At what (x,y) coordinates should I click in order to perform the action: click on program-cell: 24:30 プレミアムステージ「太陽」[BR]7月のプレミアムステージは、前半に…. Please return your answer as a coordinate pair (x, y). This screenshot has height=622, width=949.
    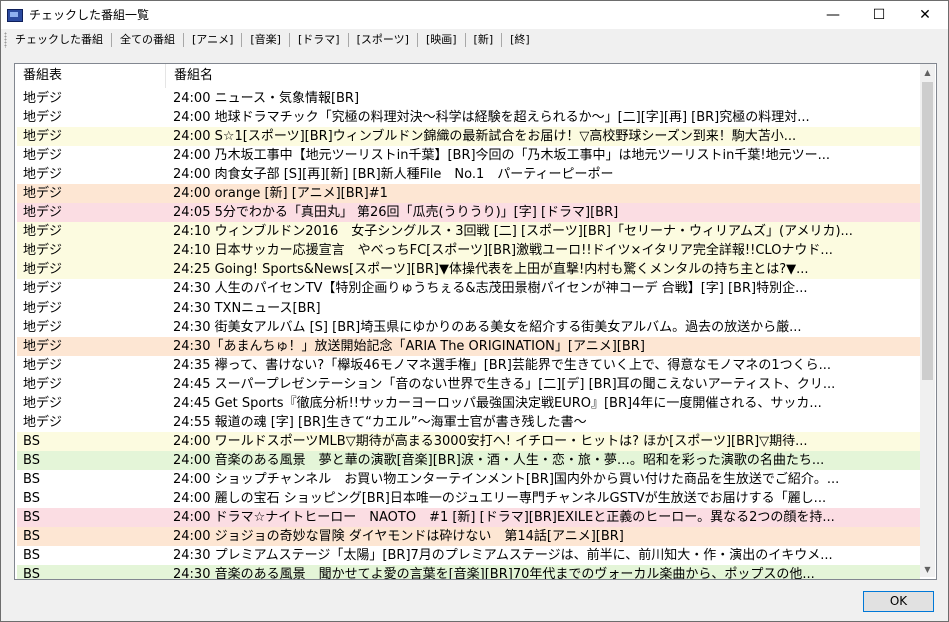
    Looking at the image, I should click on (503, 556).